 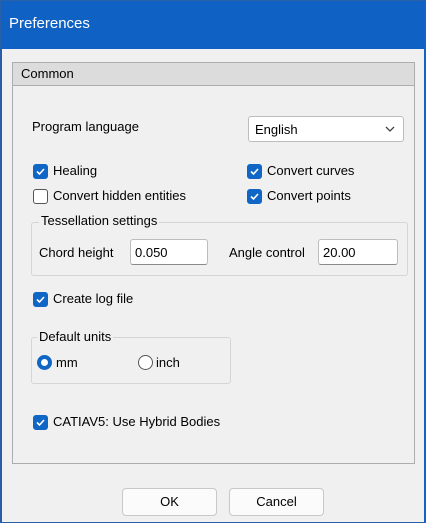 I want to click on catia-hybrid-bodies-checkbox, so click(x=40, y=422).